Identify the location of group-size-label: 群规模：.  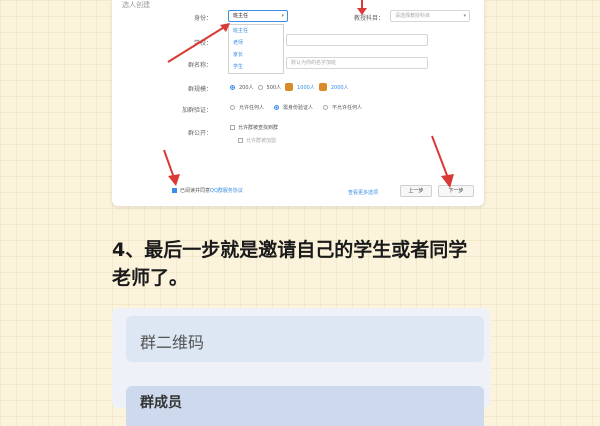
(199, 89).